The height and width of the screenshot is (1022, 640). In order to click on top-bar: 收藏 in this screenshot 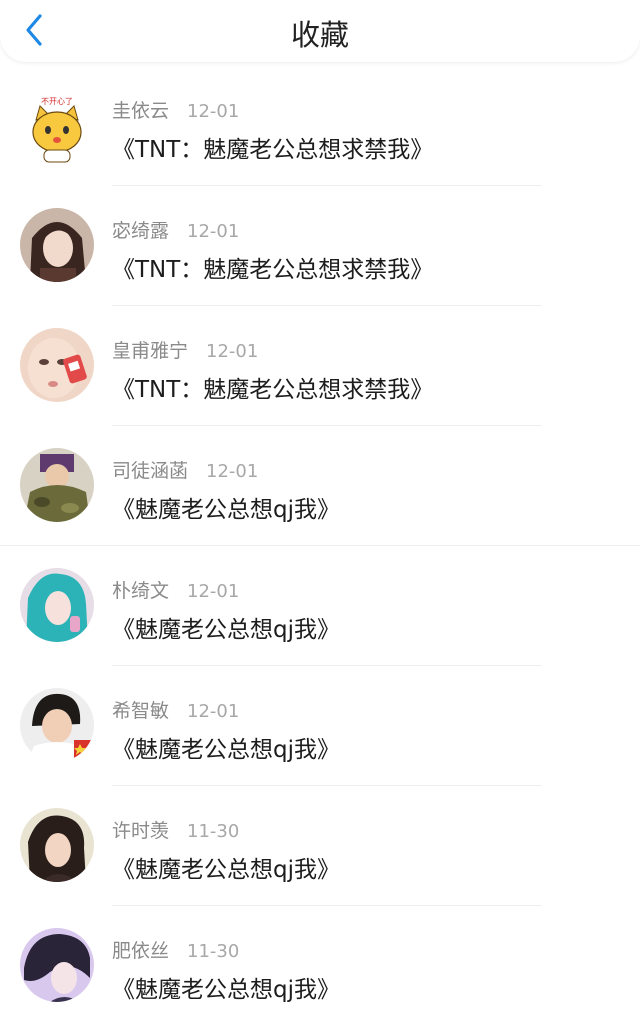, I will do `click(320, 31)`.